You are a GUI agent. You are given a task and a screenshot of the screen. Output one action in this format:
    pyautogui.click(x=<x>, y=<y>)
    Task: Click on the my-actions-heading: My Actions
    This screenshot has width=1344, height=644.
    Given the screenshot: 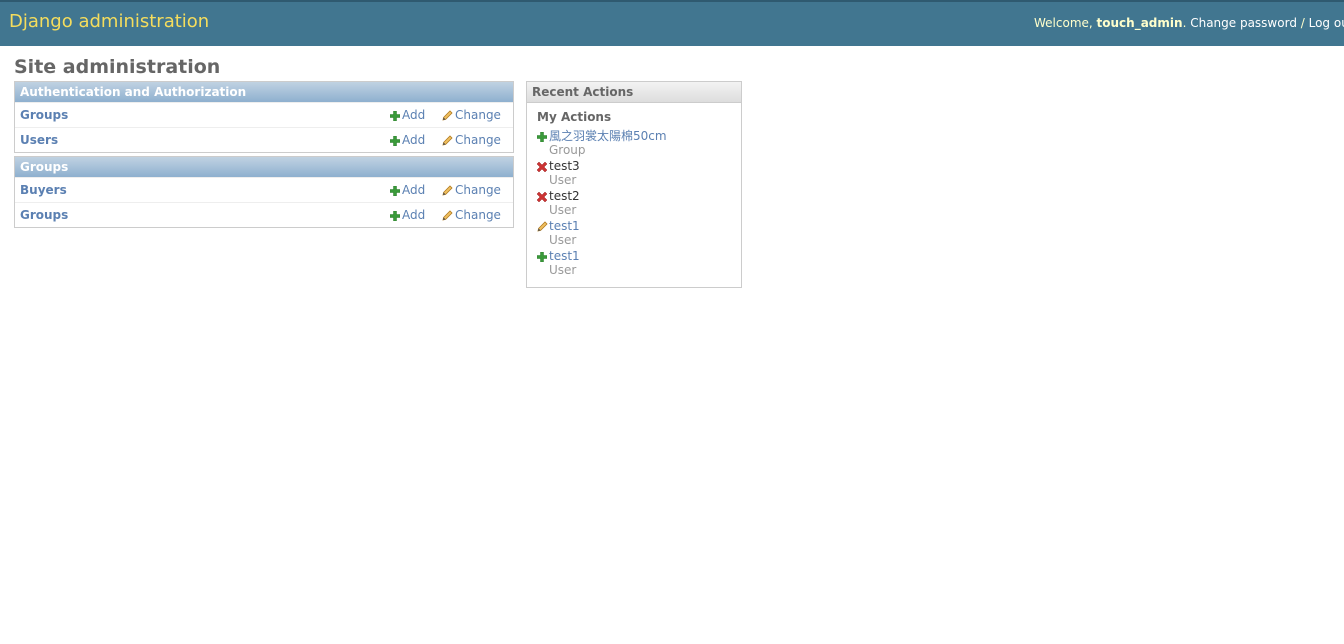 What is the action you would take?
    pyautogui.click(x=574, y=117)
    